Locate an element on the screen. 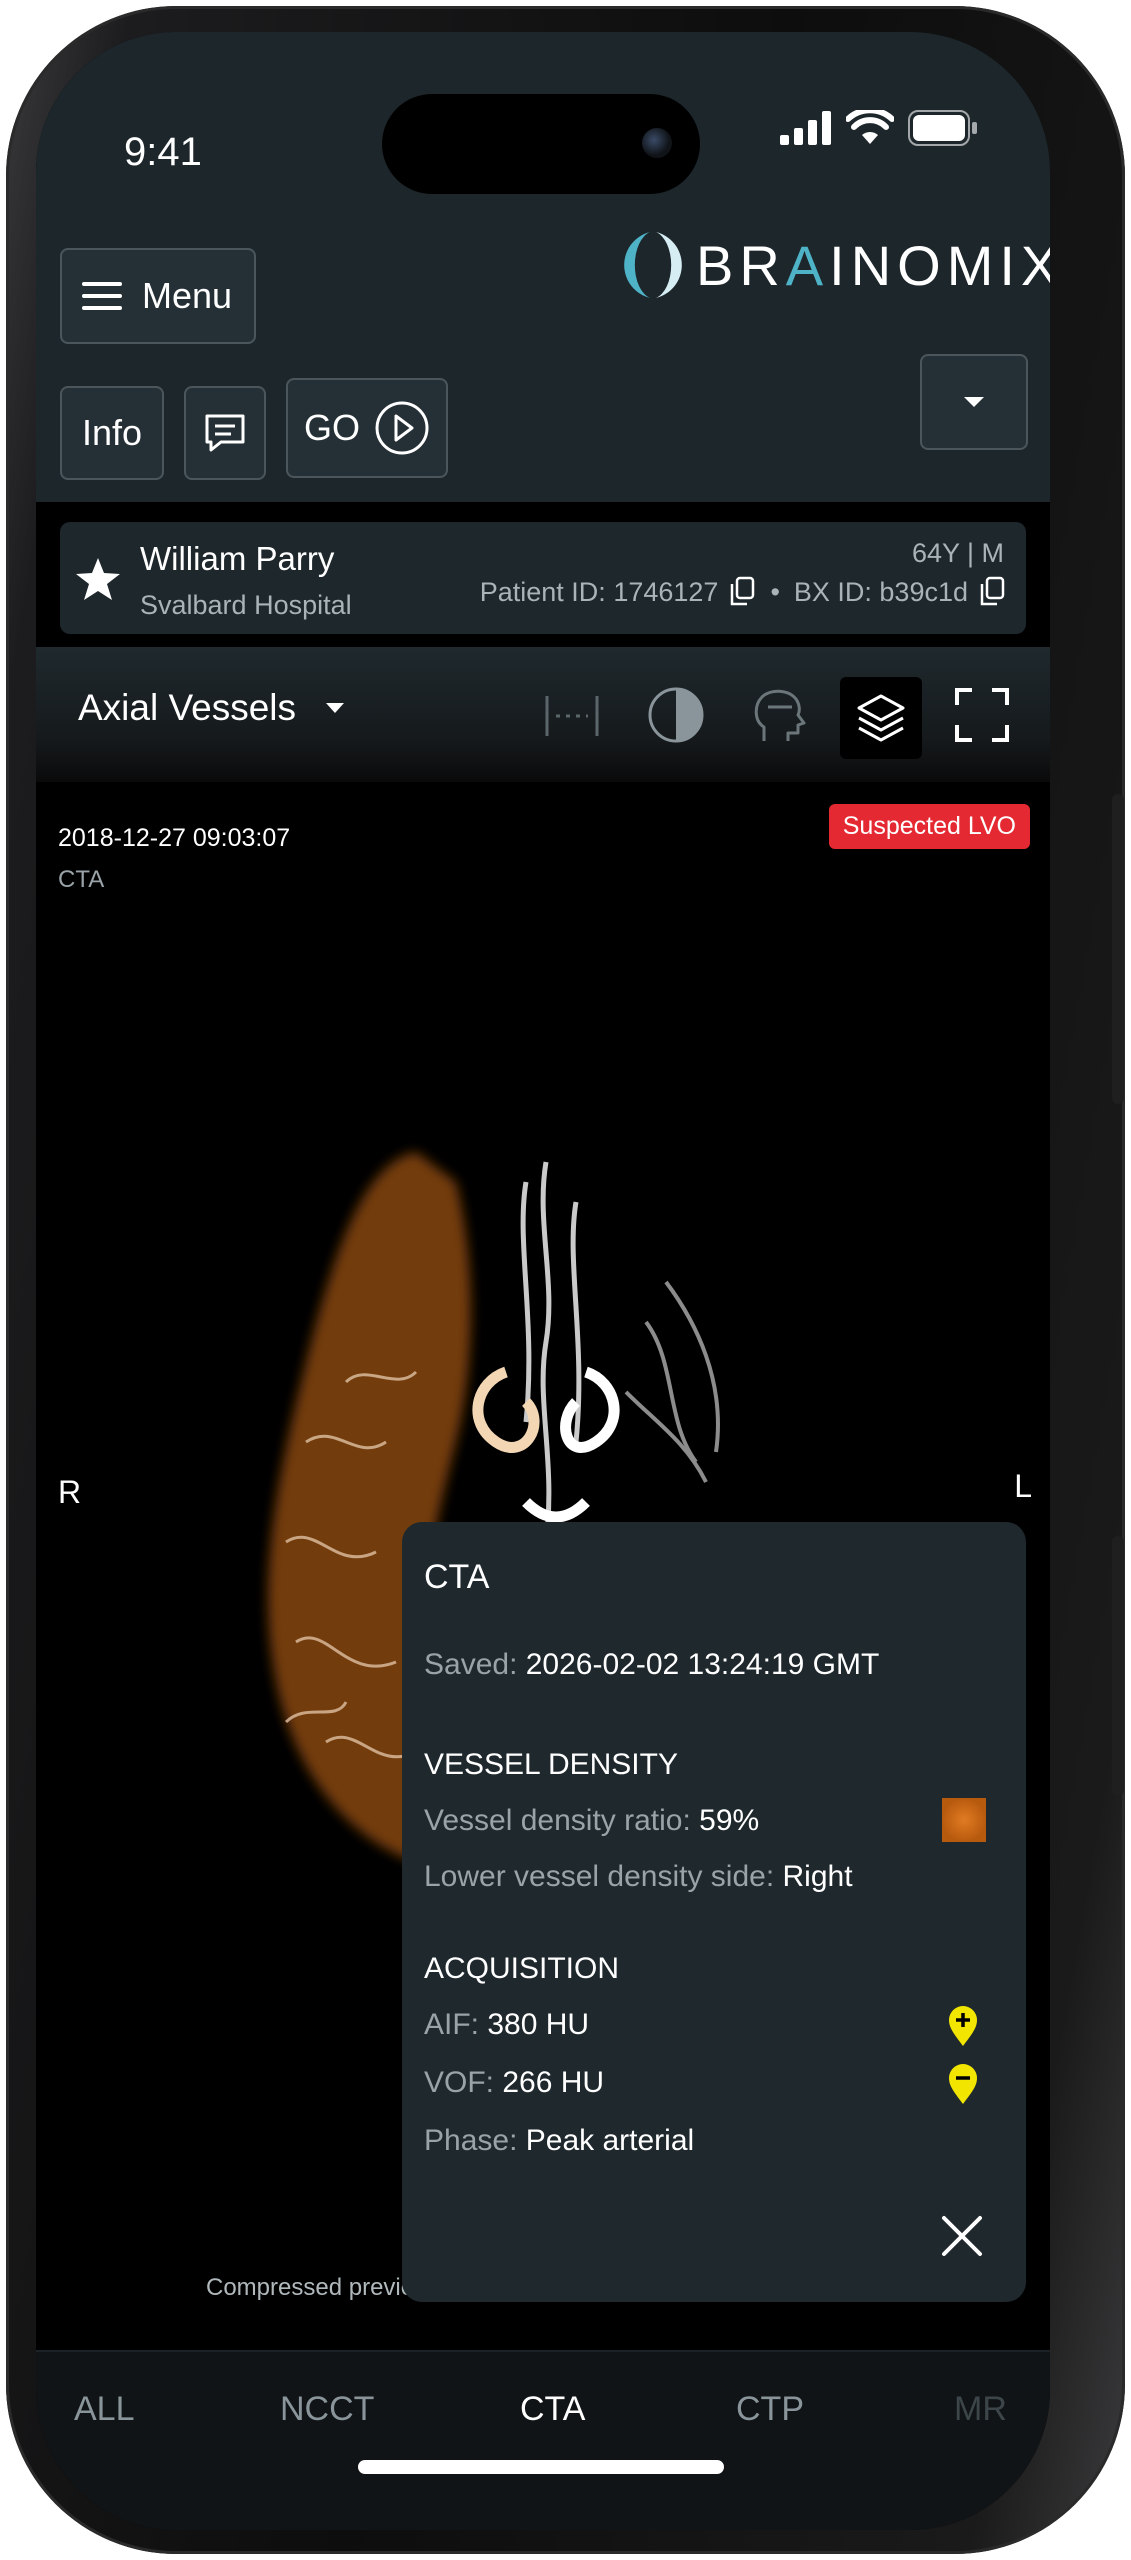  contrast-icon is located at coordinates (676, 715).